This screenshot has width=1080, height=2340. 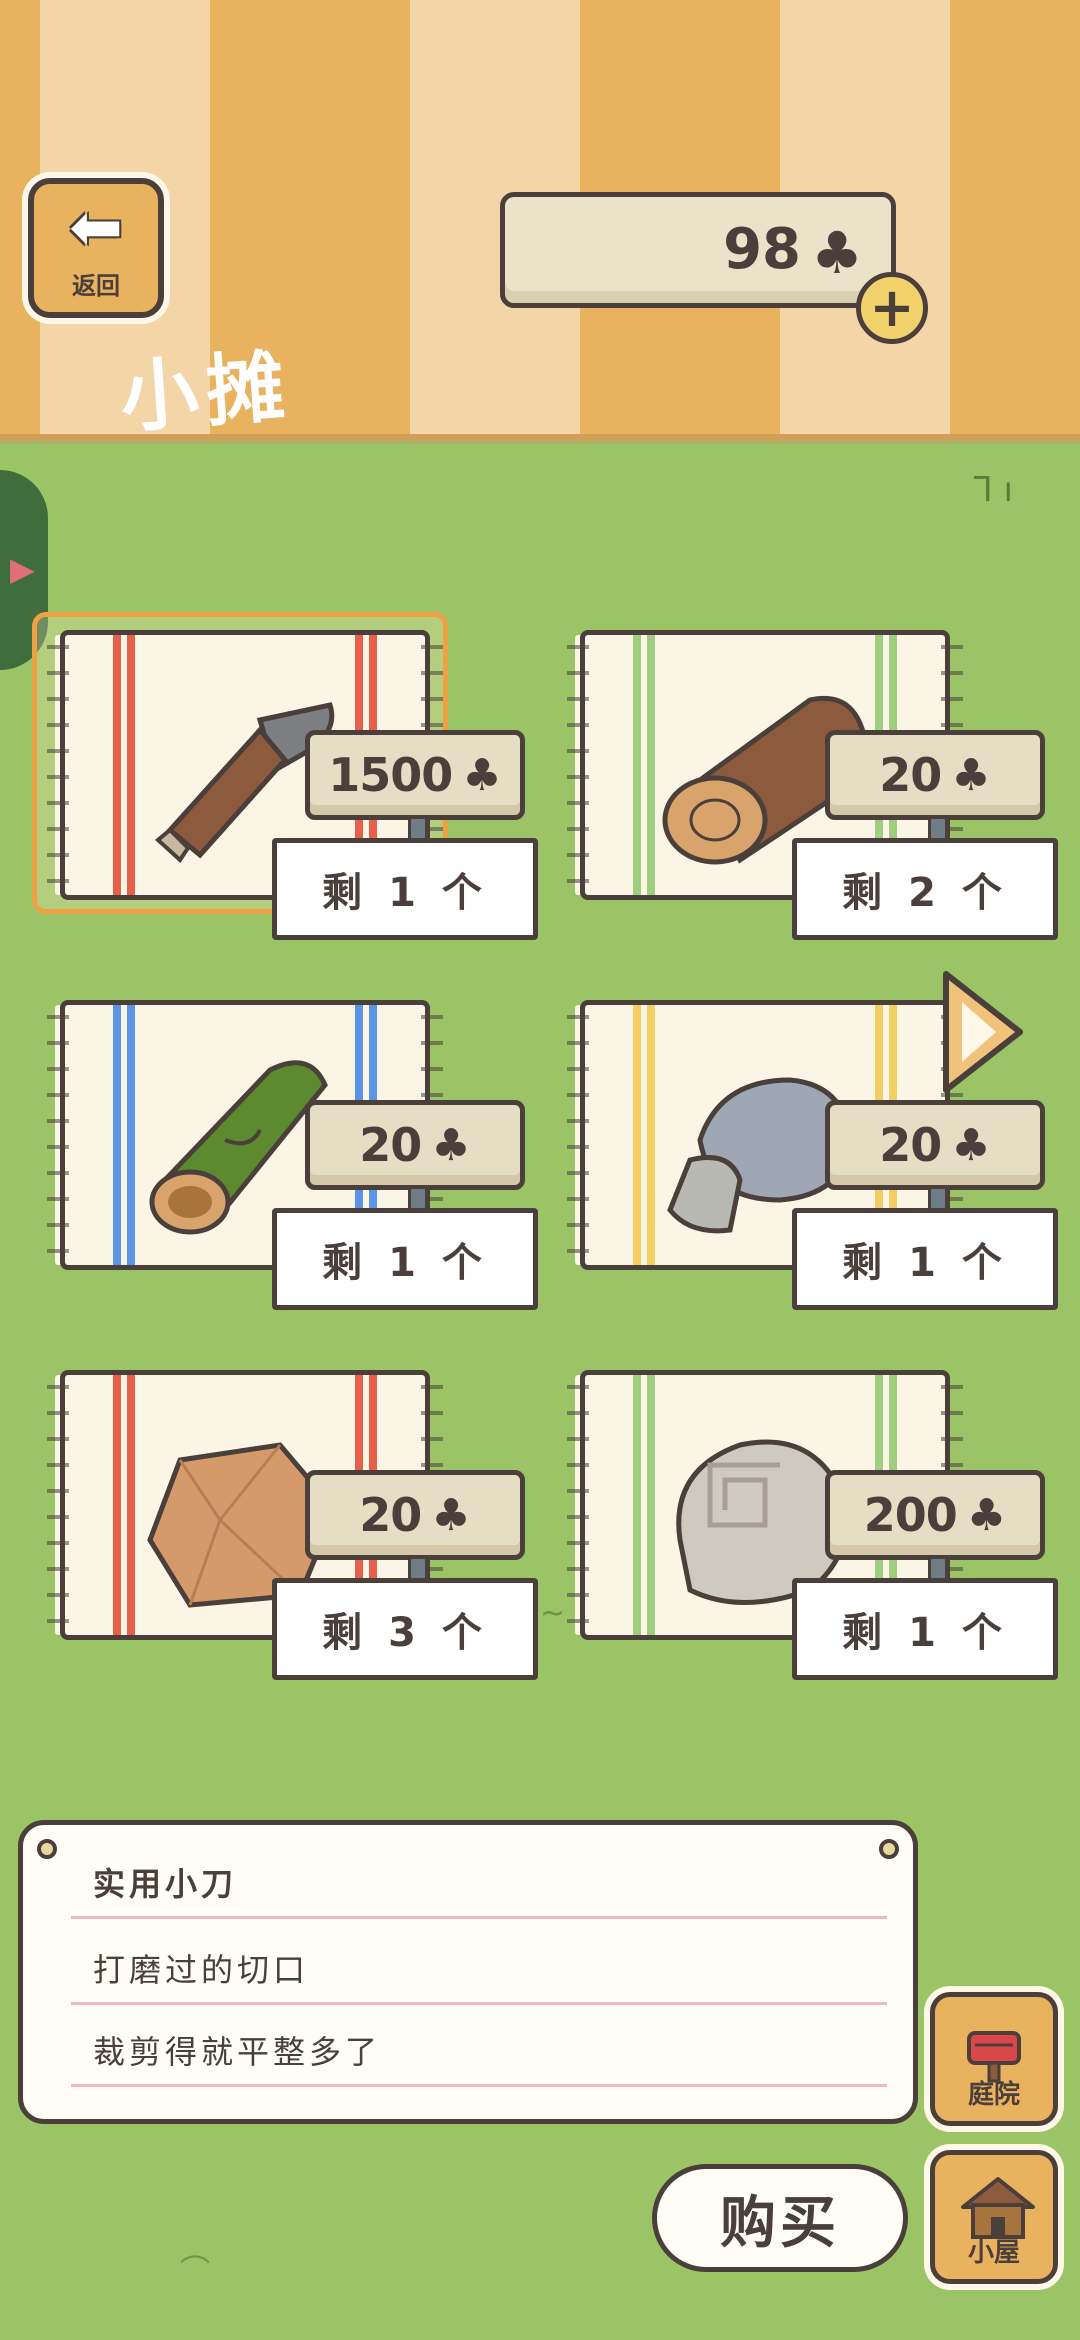 I want to click on item-name: 实用小刀, so click(x=479, y=1875).